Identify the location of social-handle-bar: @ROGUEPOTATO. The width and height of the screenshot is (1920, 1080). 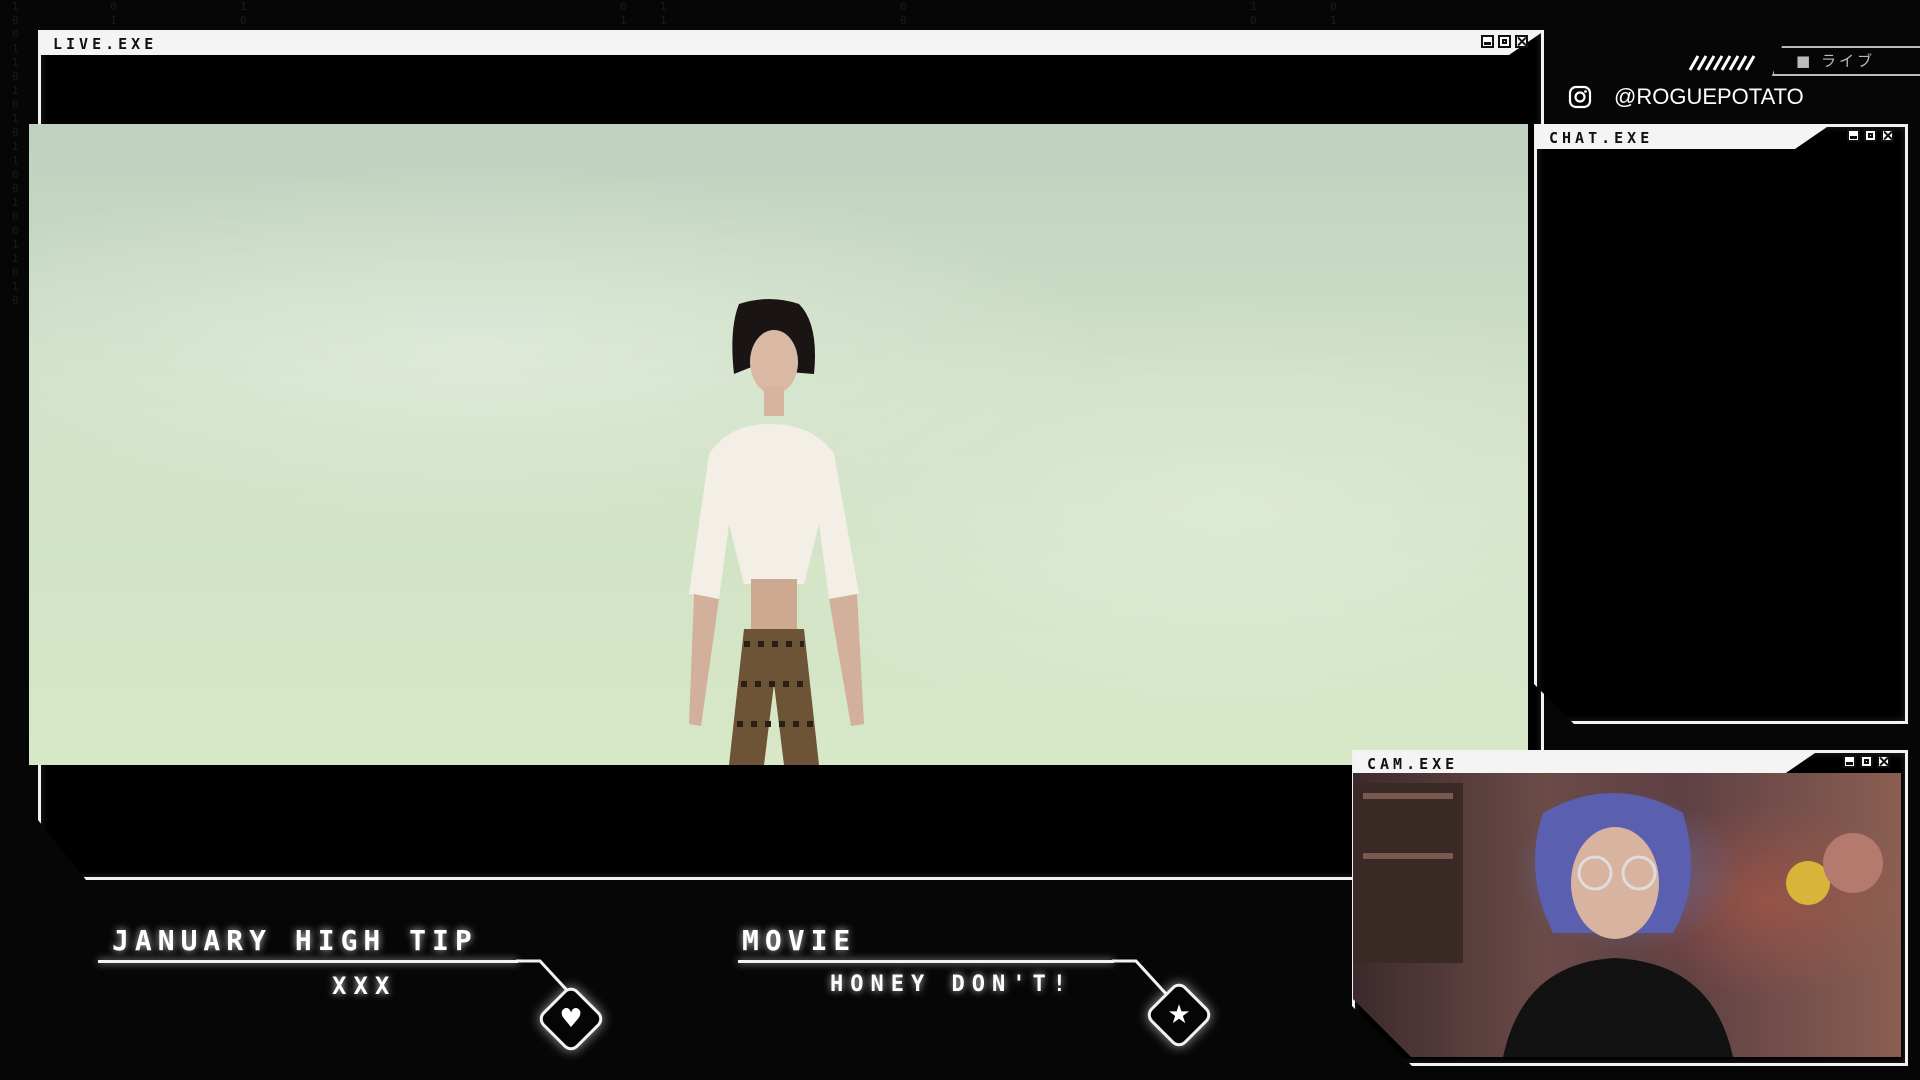
(1686, 97).